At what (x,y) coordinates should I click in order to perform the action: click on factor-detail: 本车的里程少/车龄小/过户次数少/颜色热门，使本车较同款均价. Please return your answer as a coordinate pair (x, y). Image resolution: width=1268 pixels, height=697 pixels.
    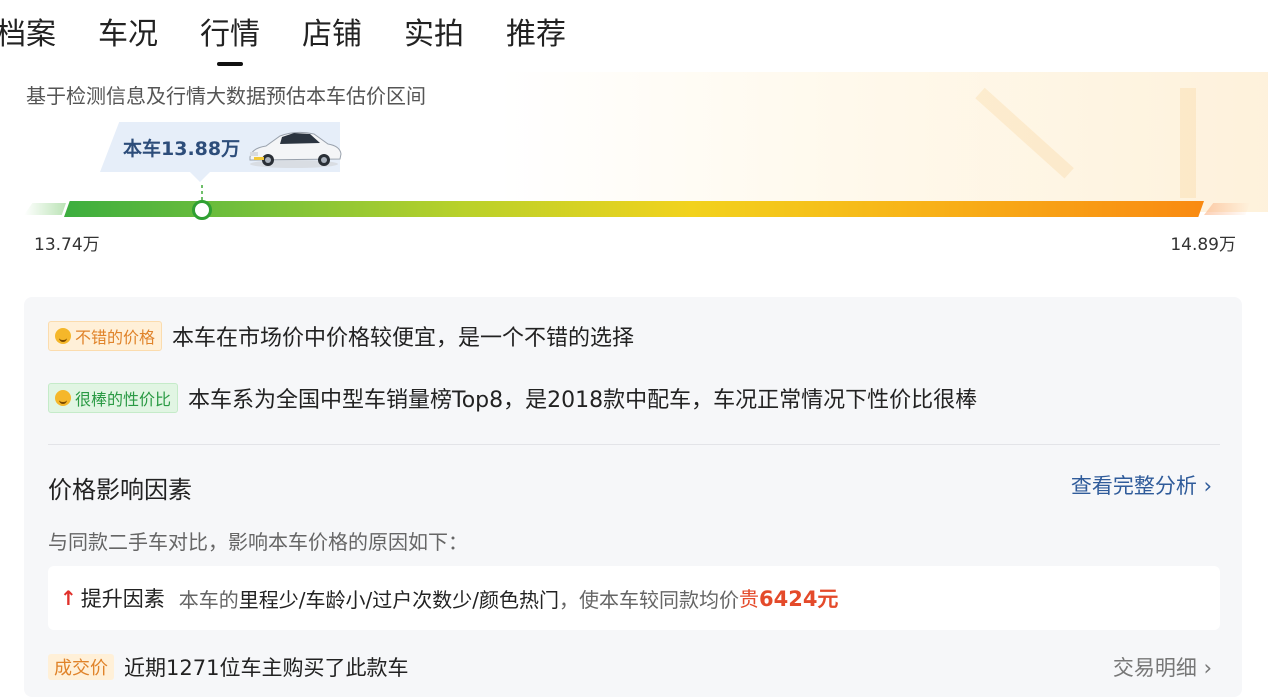
    Looking at the image, I should click on (459, 598).